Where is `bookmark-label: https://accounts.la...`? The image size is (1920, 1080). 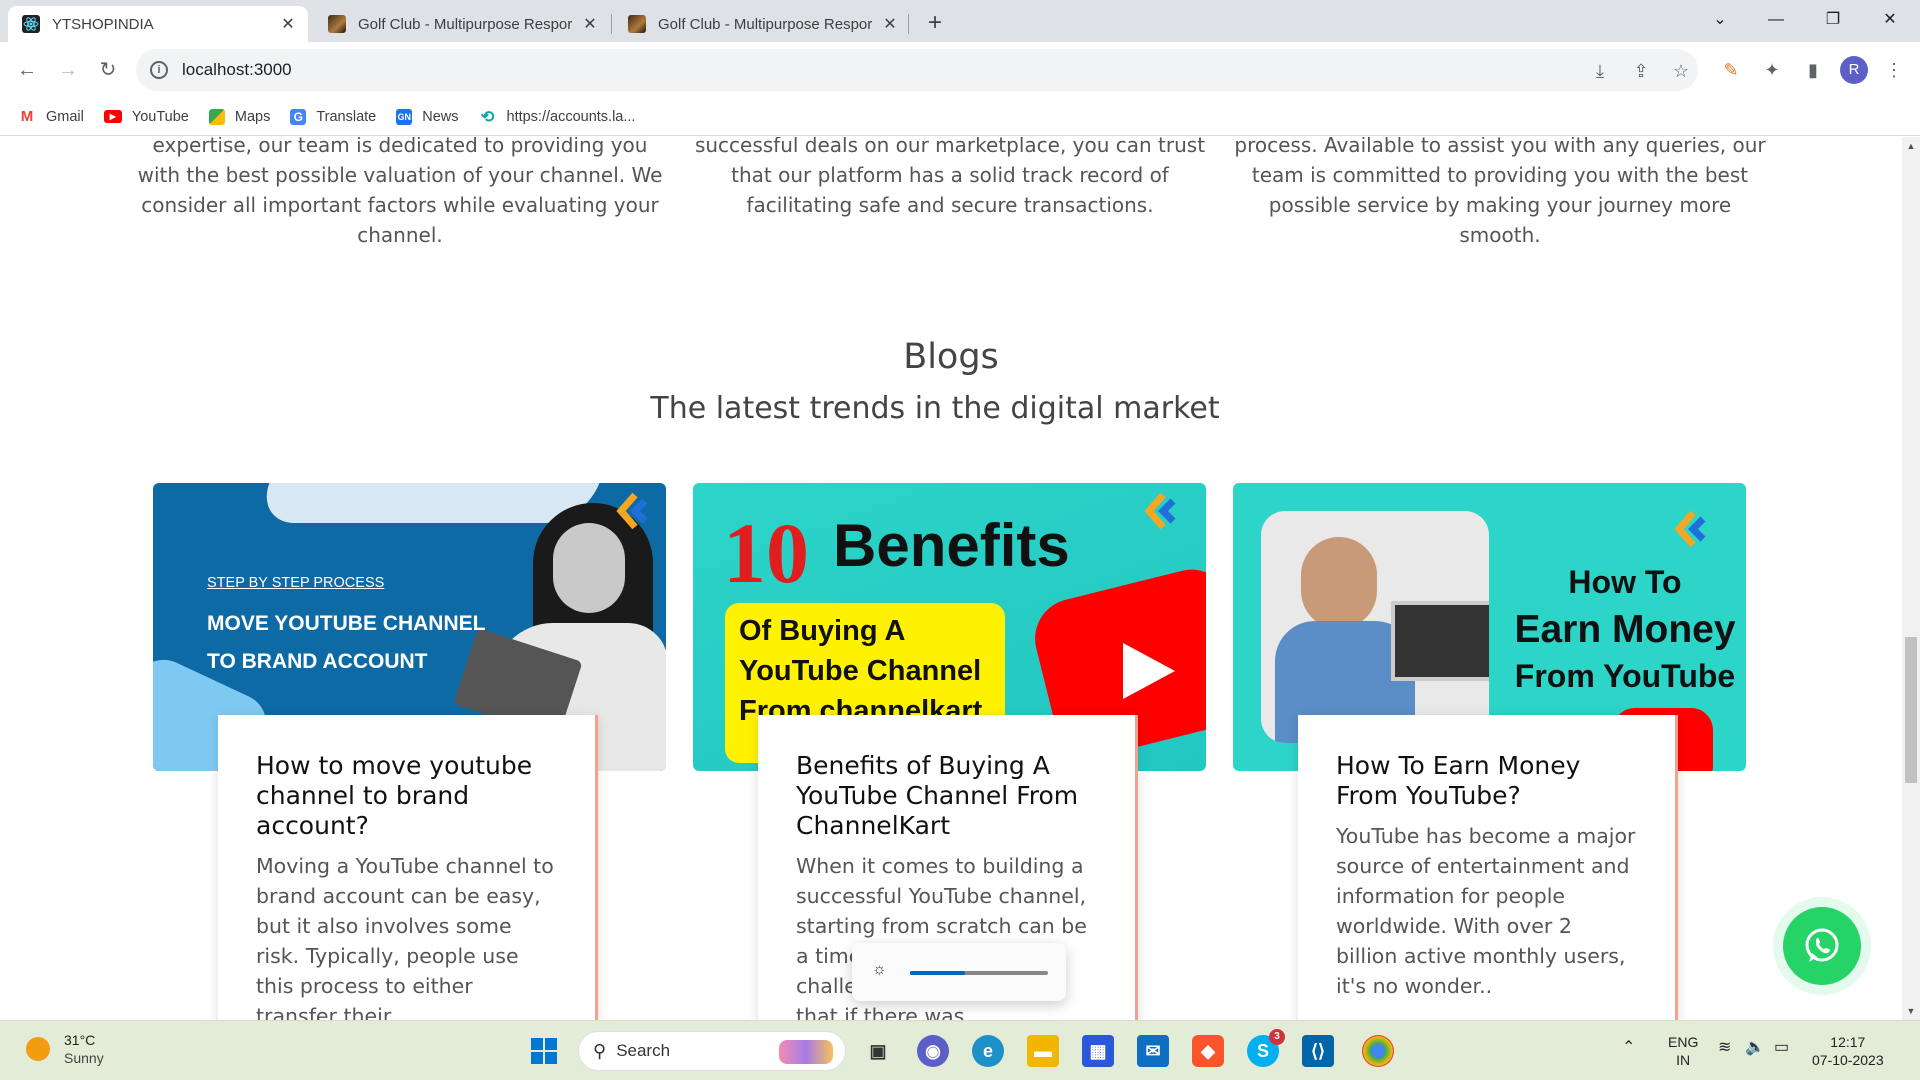 bookmark-label: https://accounts.la... is located at coordinates (571, 116).